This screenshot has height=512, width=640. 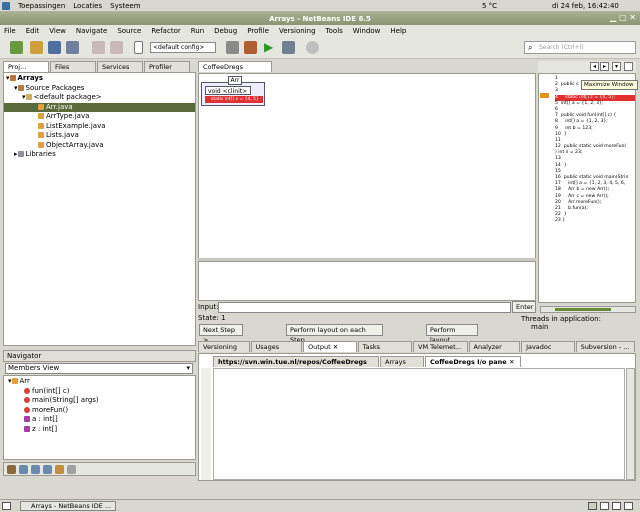 What do you see at coordinates (592, 506) in the screenshot?
I see `workspace-1-icon` at bounding box center [592, 506].